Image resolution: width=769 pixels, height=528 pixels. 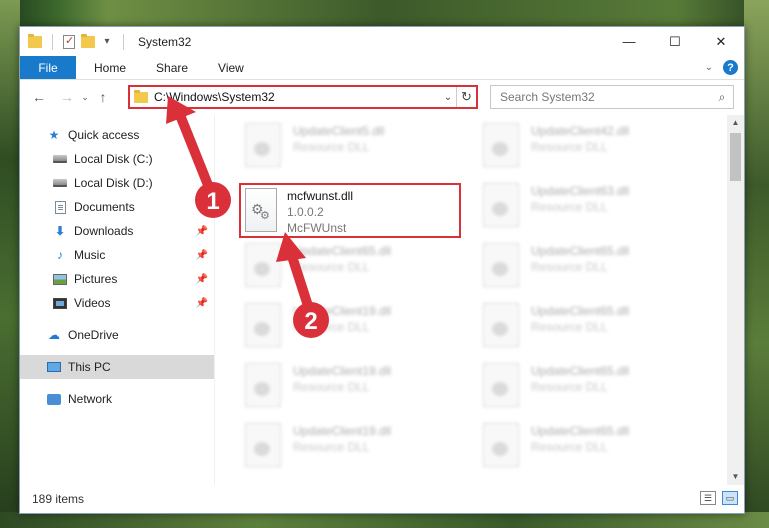 I want to click on sidebar-item-network: Network, so click(x=117, y=399).